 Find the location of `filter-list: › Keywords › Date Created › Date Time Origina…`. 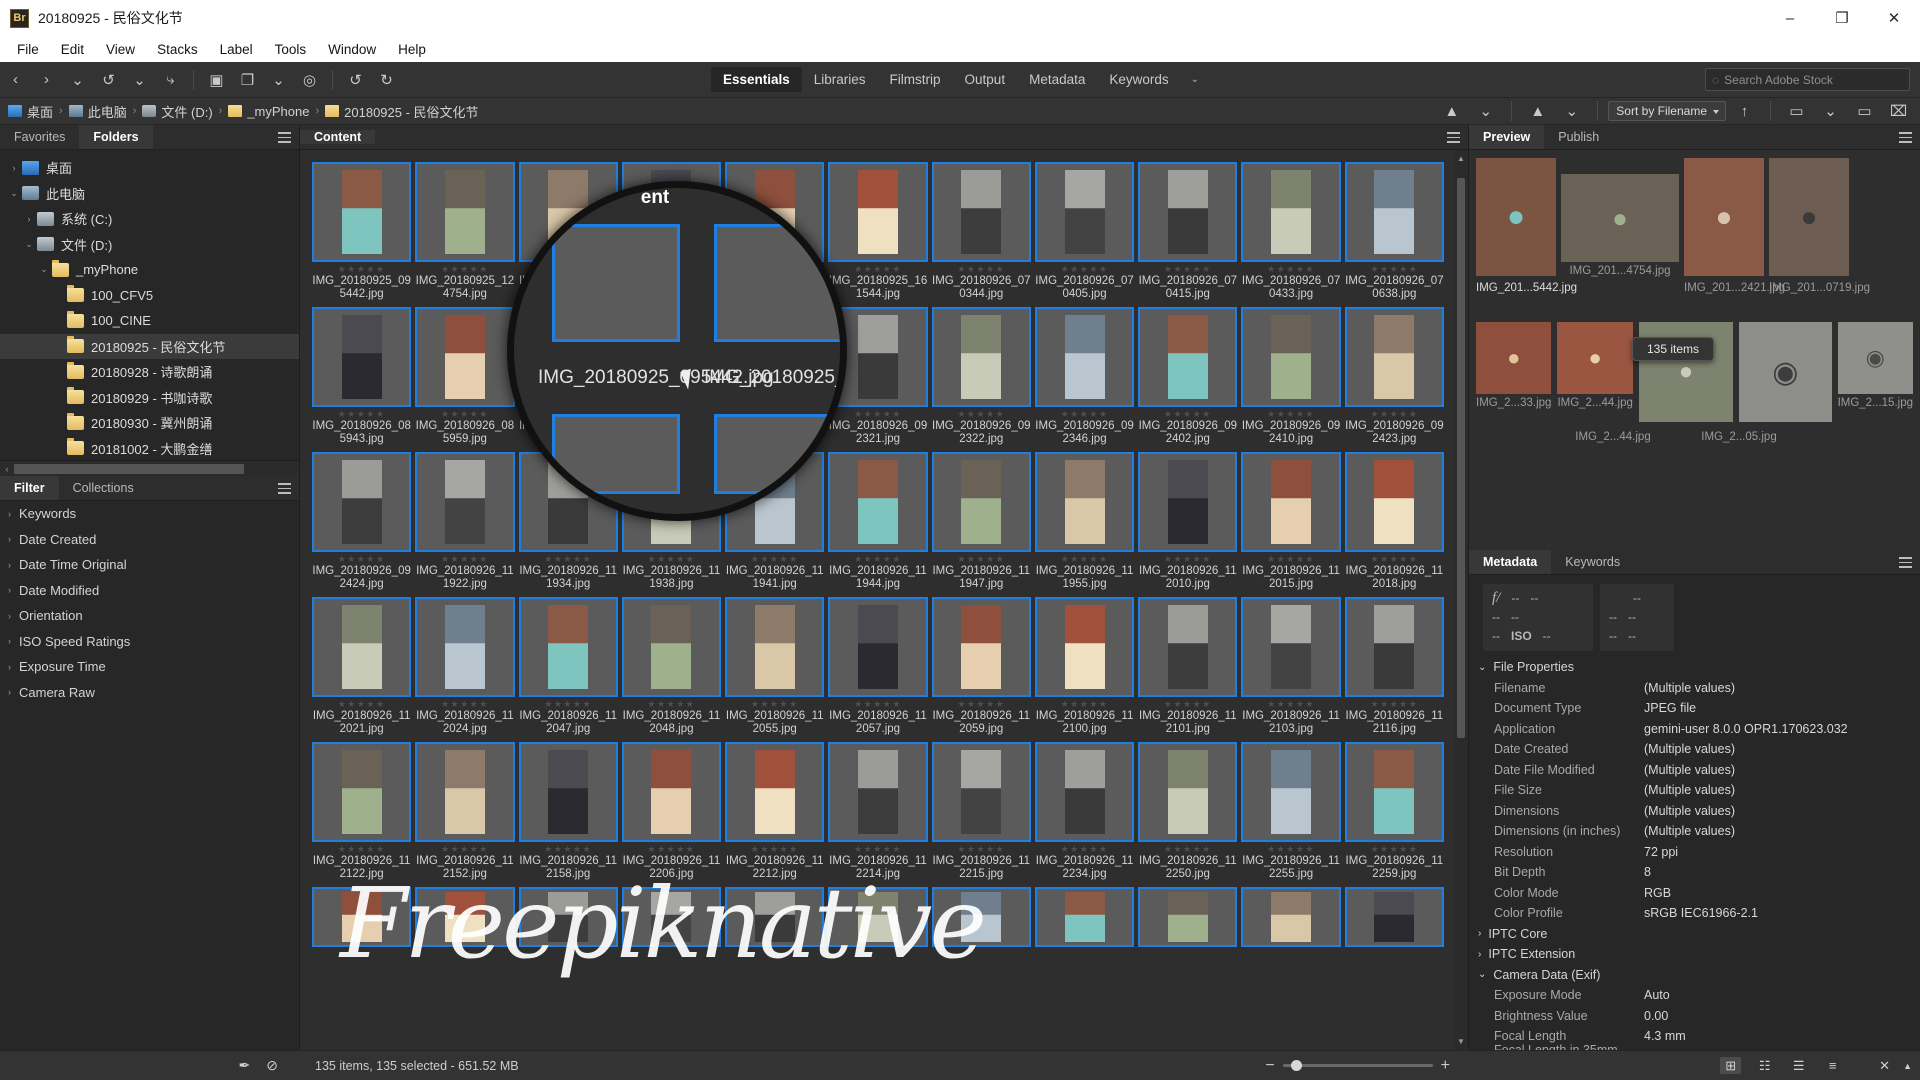

filter-list: › Keywords › Date Created › Date Time Origina… is located at coordinates (149, 603).